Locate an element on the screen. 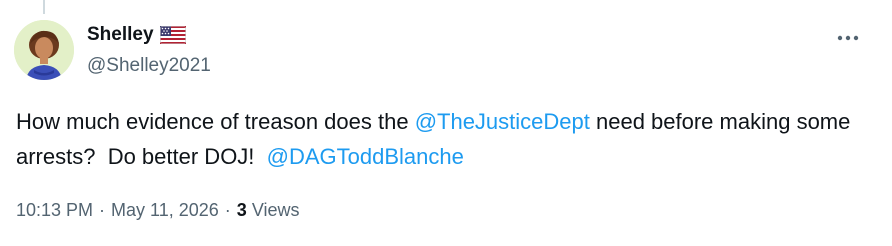  author-name-row: Shelley is located at coordinates (136, 35).